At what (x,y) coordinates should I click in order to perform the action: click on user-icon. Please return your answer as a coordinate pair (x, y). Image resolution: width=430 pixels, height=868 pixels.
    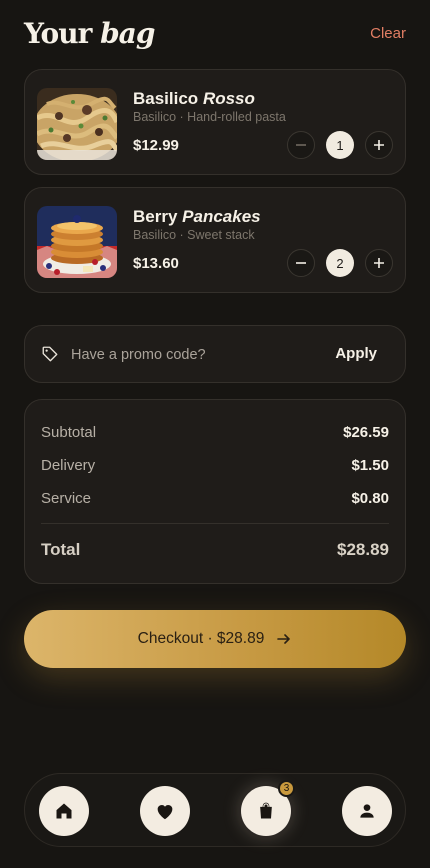
    Looking at the image, I should click on (367, 811).